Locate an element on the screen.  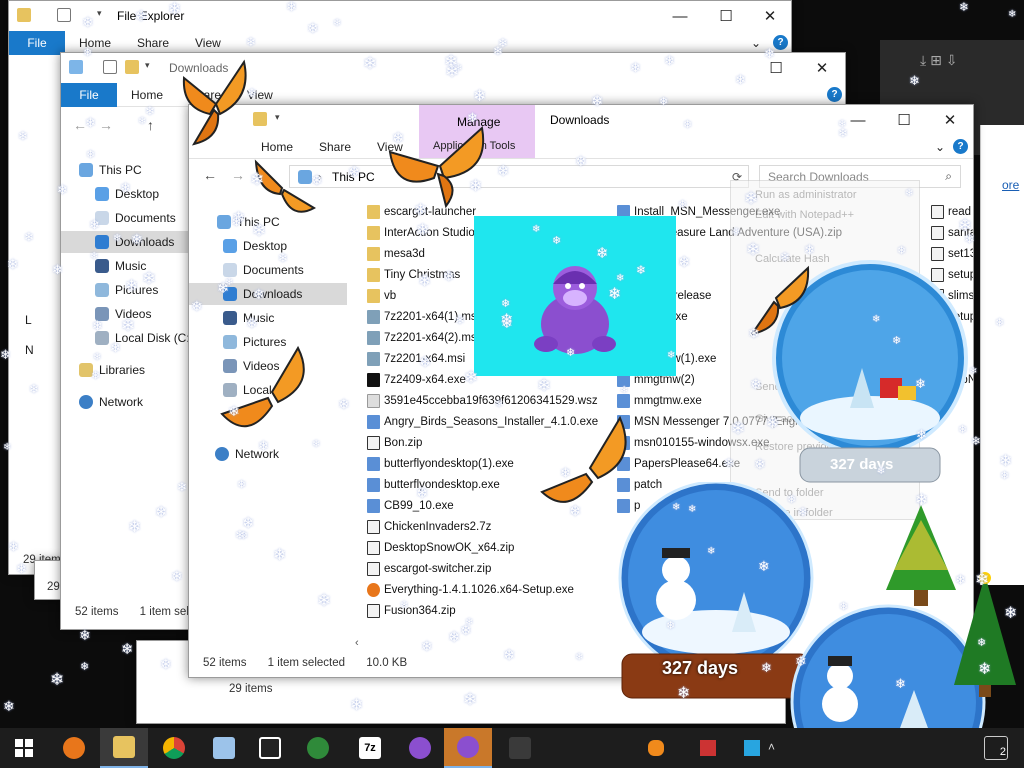
nav-item-videos: Videos is located at coordinates (123, 314).